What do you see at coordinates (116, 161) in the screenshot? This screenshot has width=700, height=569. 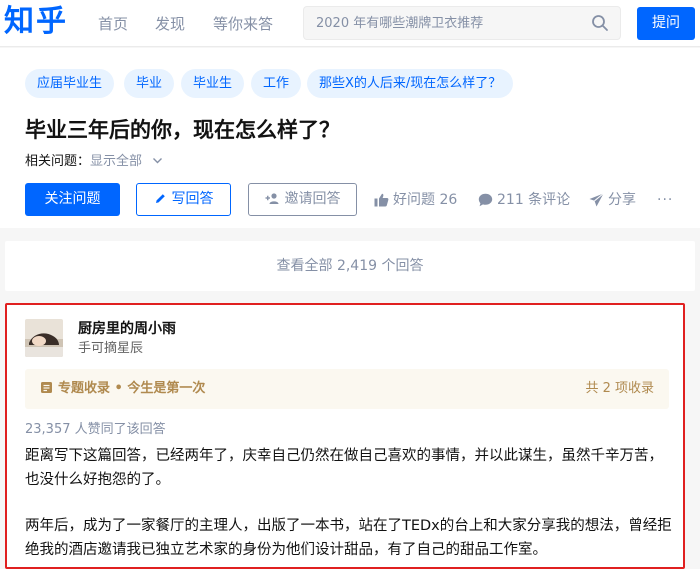 I see `show-all-link: 显示全部` at bounding box center [116, 161].